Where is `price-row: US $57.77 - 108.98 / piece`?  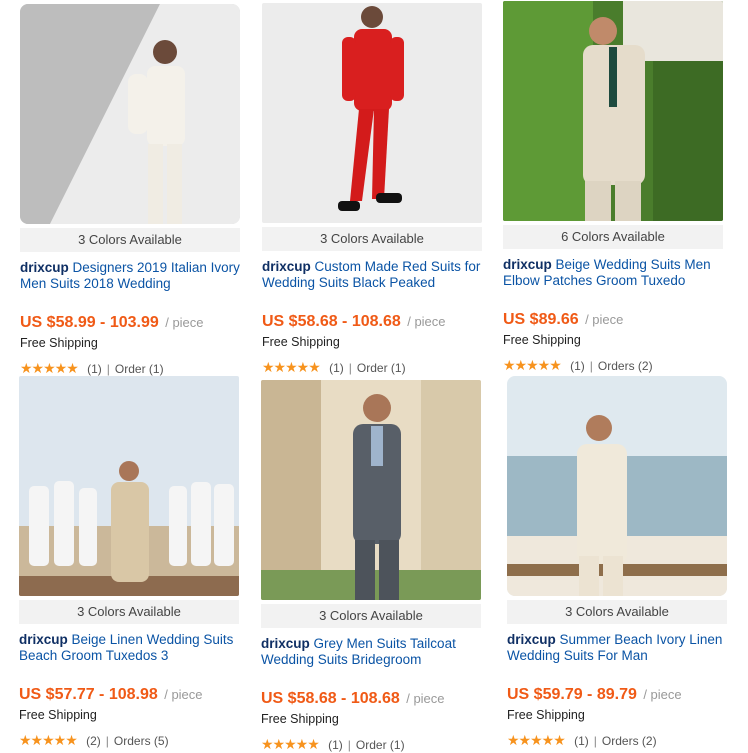 price-row: US $57.77 - 108.98 / piece is located at coordinates (129, 696).